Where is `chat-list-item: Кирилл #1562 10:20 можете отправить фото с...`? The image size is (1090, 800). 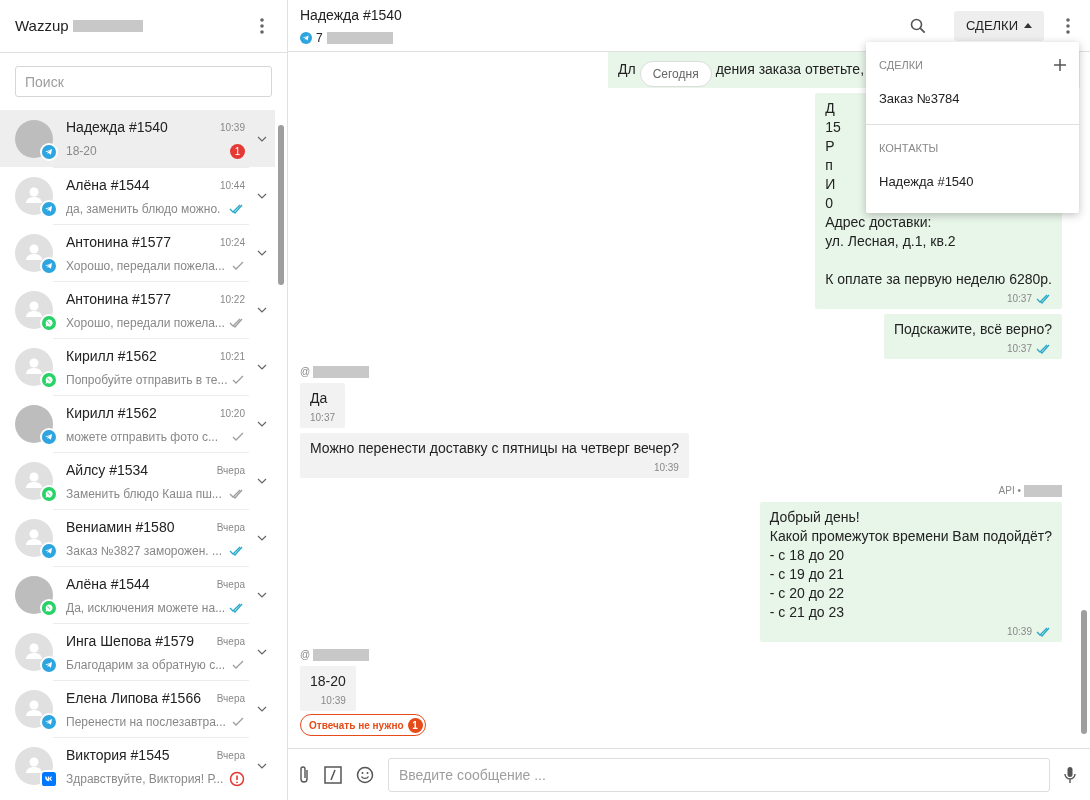
chat-list-item: Кирилл #1562 10:20 можете отправить фото с... is located at coordinates (137, 423).